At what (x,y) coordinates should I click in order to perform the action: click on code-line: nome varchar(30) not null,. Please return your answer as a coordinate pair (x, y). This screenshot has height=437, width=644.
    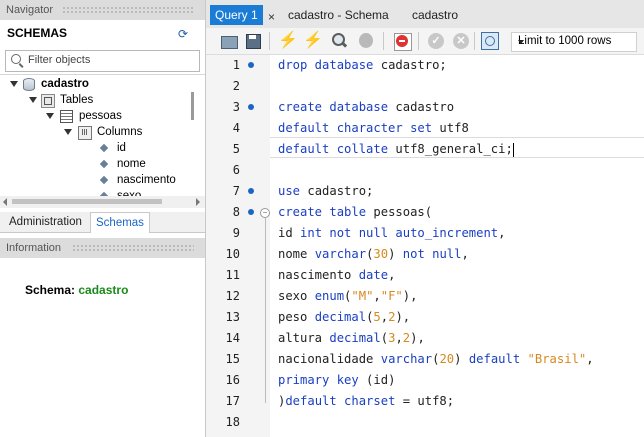
    Looking at the image, I should click on (373, 254).